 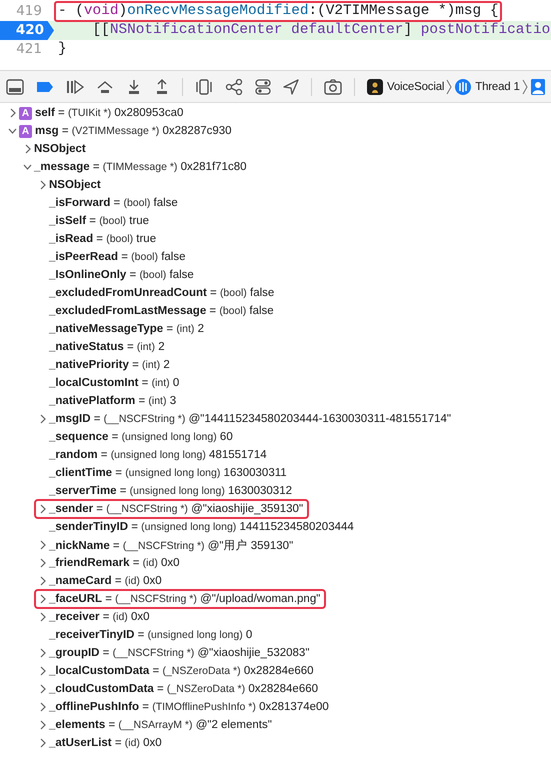 What do you see at coordinates (321, 30) in the screenshot?
I see `code-line: [[NSNotificationCenter defaultCenter] postNotificatio` at bounding box center [321, 30].